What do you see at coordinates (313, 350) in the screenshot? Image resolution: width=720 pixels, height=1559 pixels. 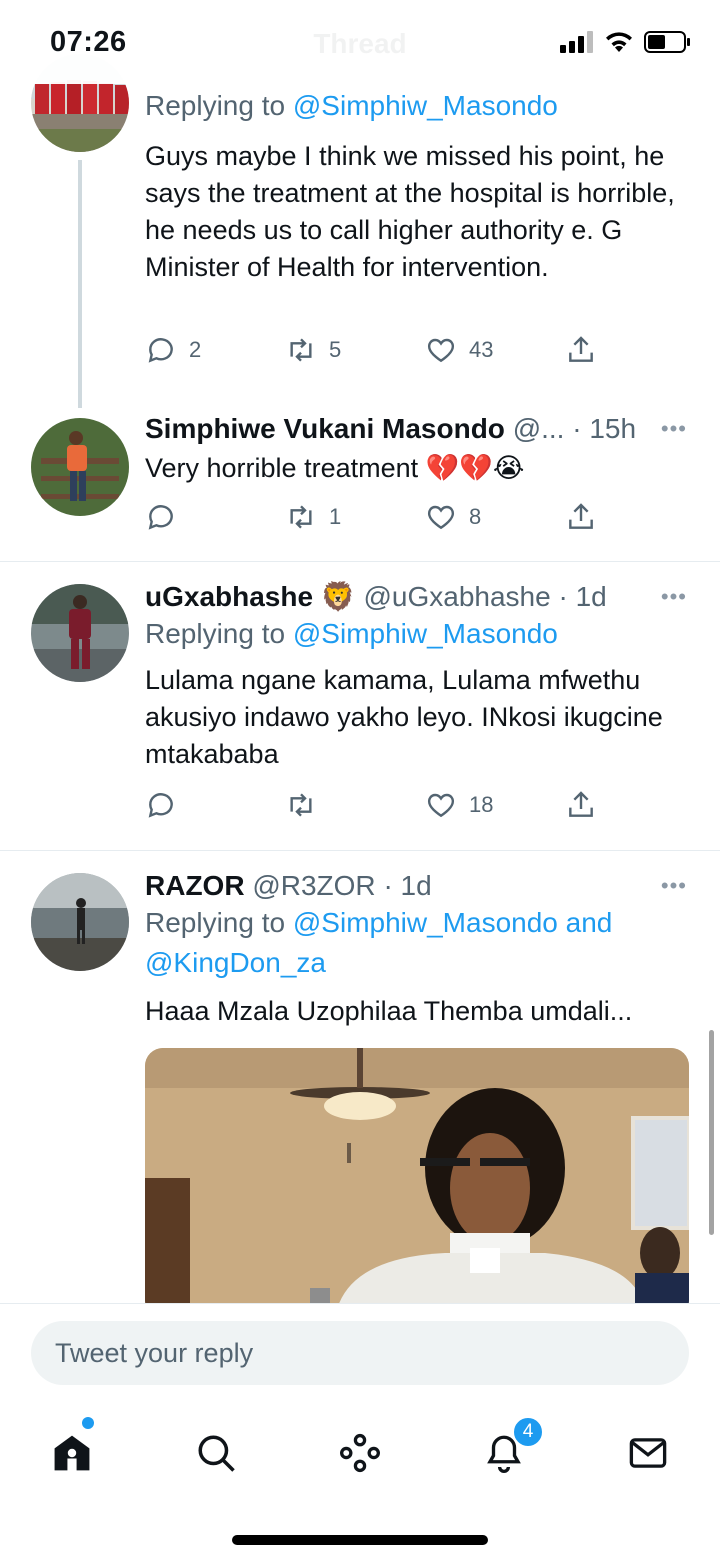 I see `retweet-action: 5` at bounding box center [313, 350].